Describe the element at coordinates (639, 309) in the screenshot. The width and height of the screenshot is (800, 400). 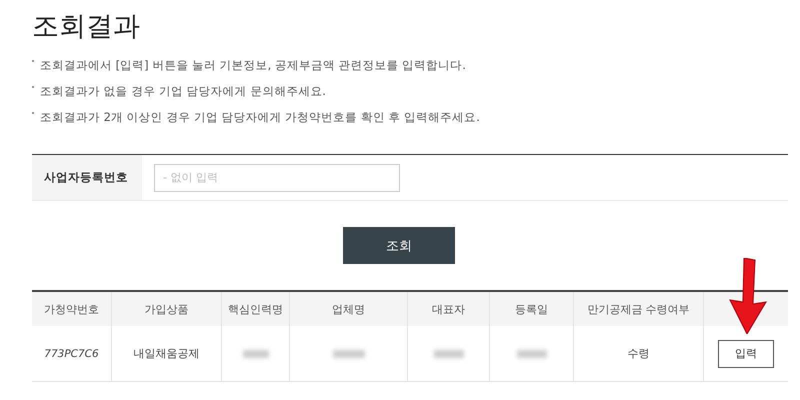
I see `column-header: 만기공제금 수령여부` at that location.